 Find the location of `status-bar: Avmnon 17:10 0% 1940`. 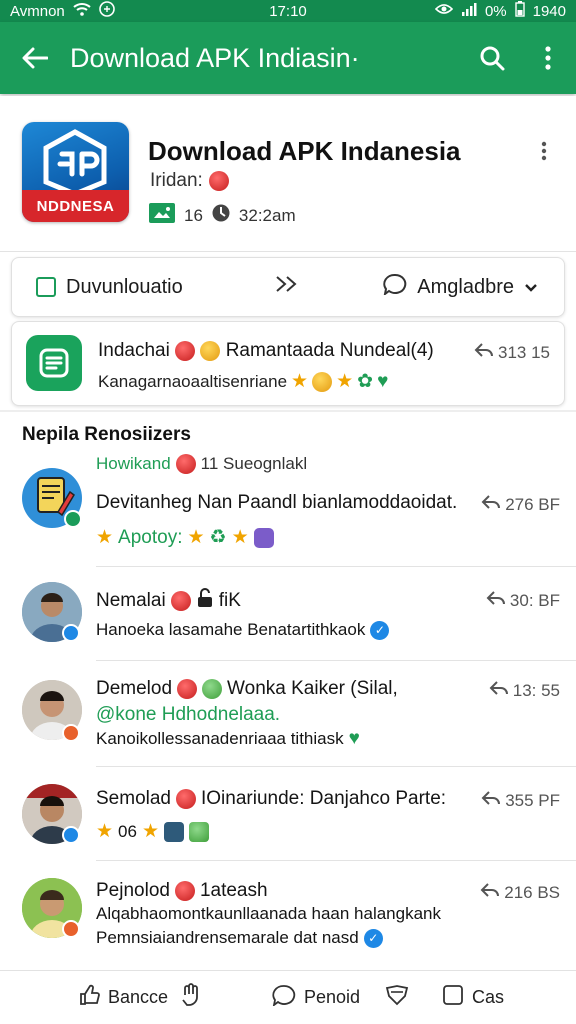

status-bar: Avmnon 17:10 0% 1940 is located at coordinates (288, 11).